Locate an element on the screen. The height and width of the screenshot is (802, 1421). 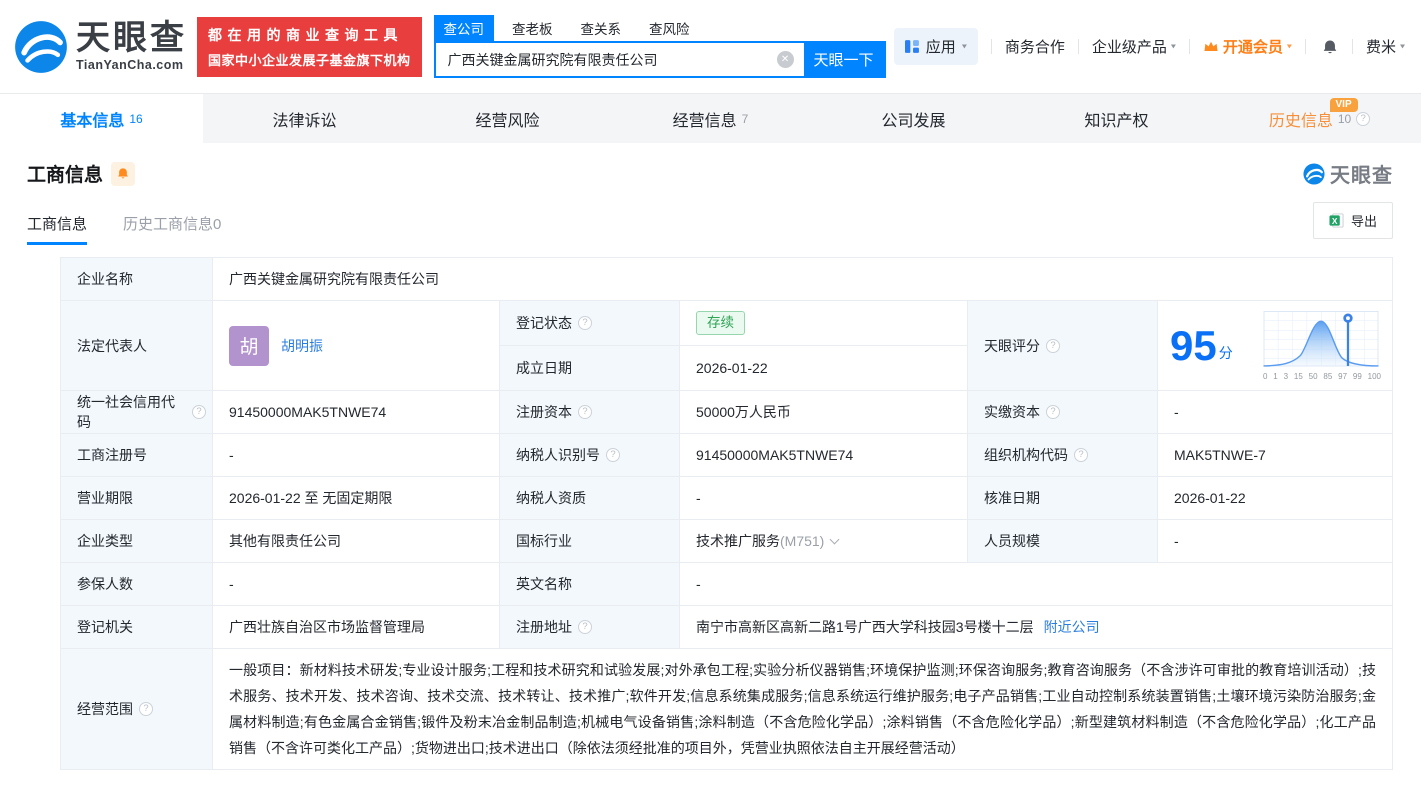
score-distribution-chart: 0 1 3 15 50 85 97 99 100 is located at coordinates (1322, 345).